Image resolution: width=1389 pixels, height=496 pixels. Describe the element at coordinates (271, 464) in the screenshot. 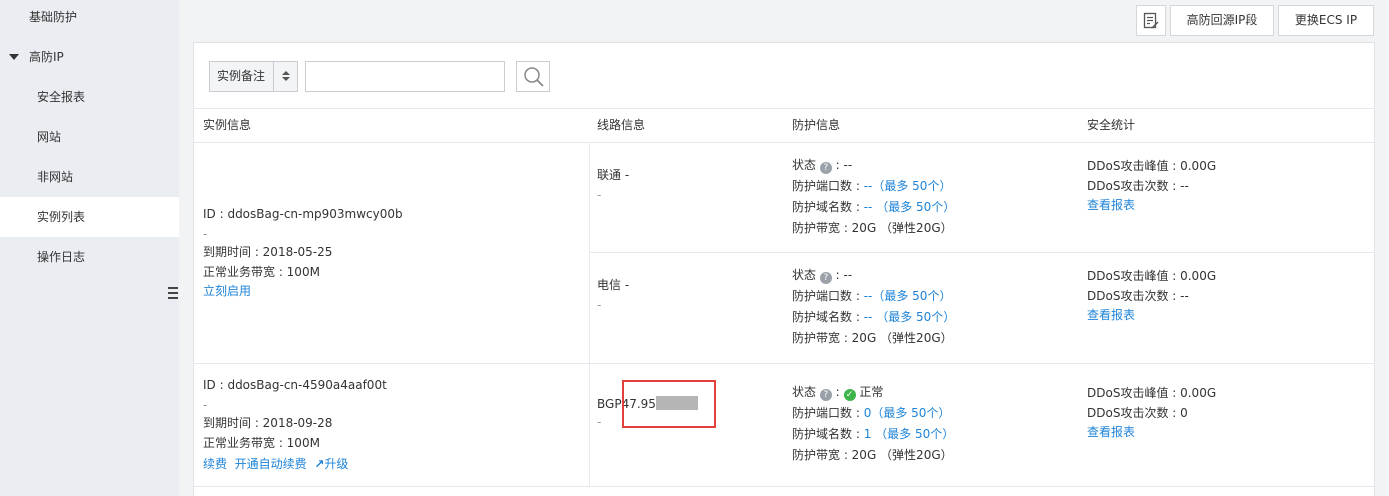

I see `auto-renew-link: 开通自动续费` at that location.